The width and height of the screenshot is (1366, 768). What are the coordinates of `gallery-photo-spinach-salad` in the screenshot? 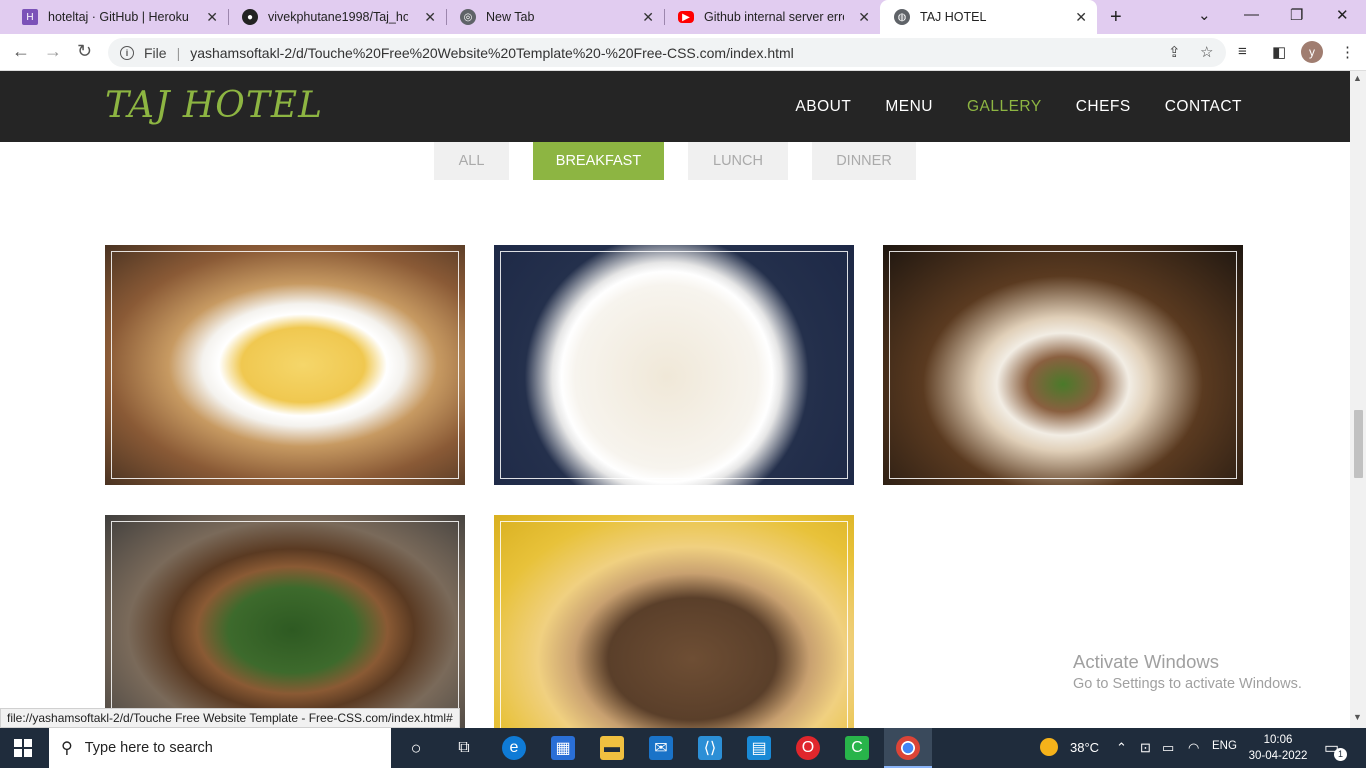 It's located at (285, 621).